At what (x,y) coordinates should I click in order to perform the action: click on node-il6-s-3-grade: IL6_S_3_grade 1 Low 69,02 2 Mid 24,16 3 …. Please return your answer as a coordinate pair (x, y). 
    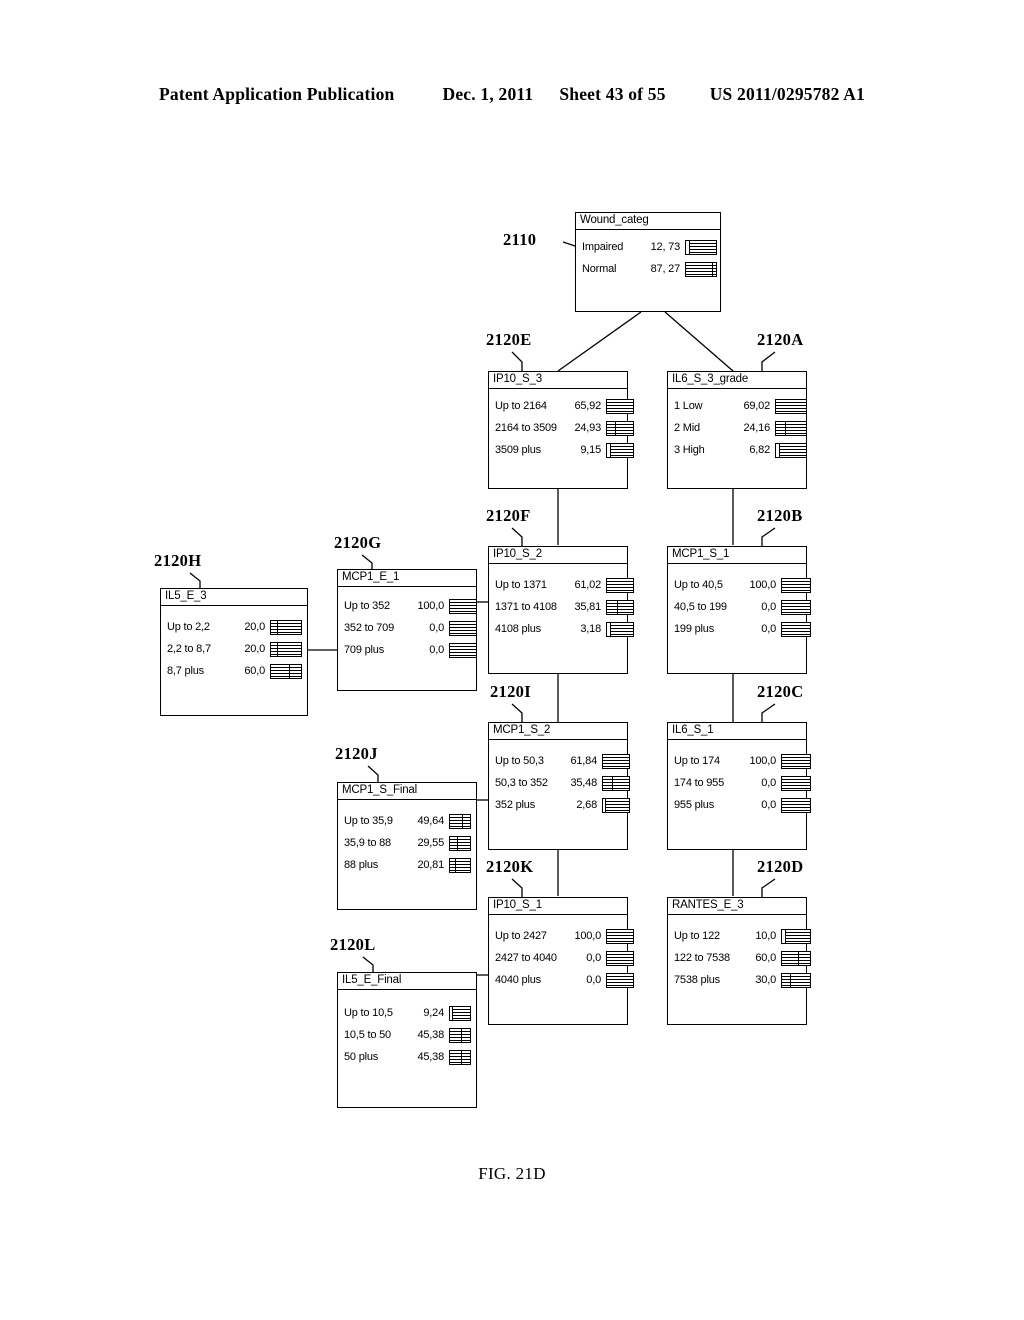
    Looking at the image, I should click on (737, 430).